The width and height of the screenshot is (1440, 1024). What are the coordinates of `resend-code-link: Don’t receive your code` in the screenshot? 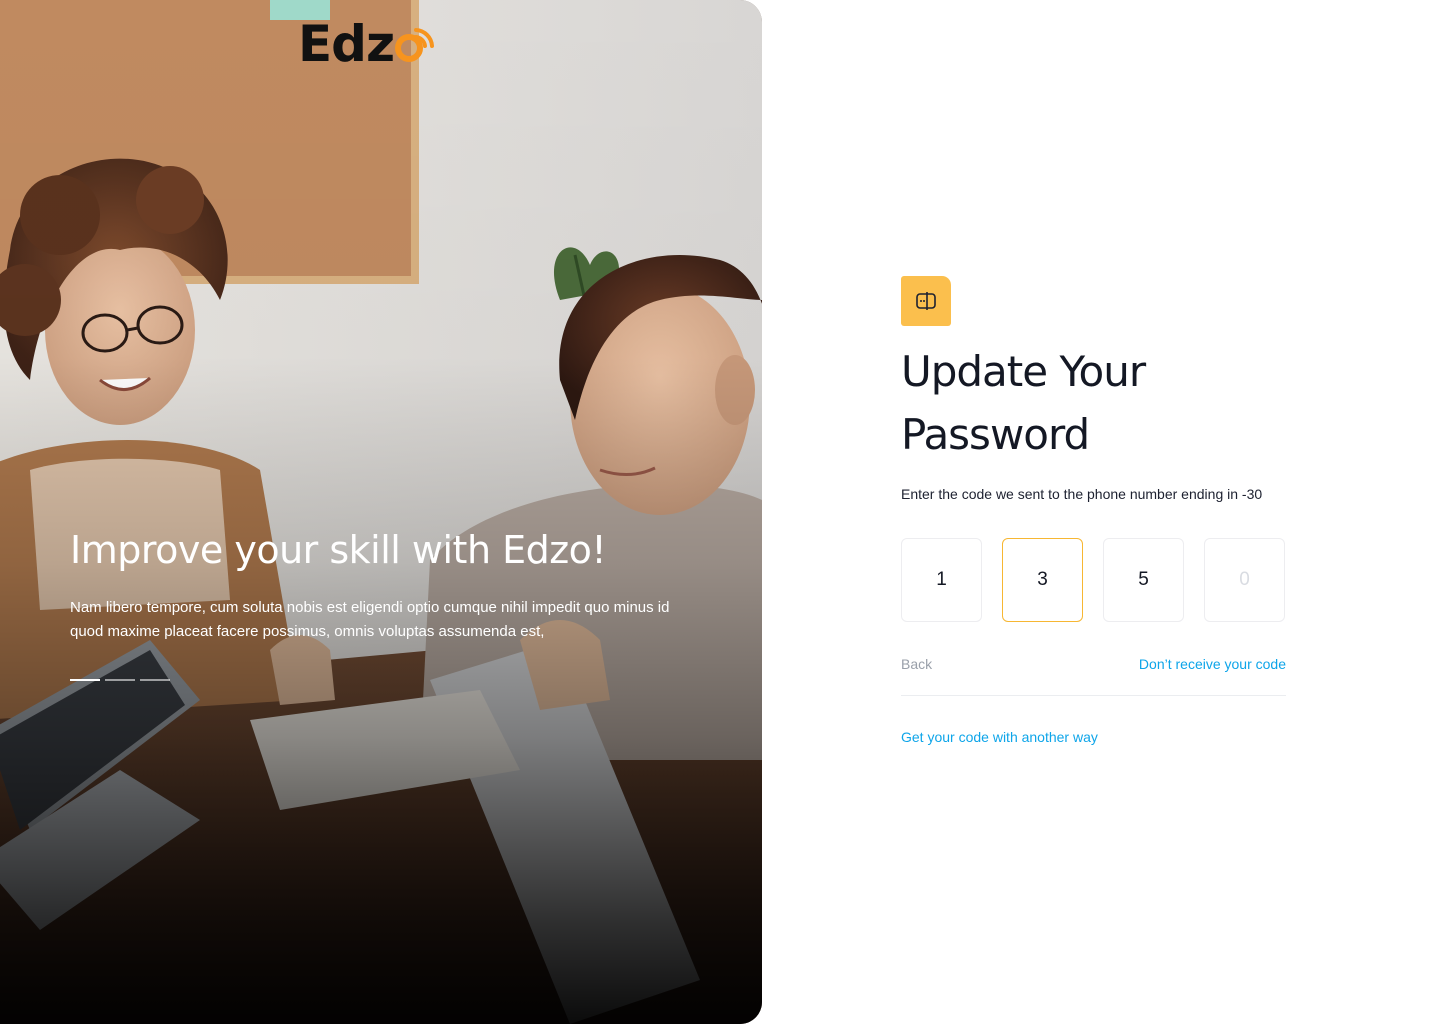 It's located at (1212, 664).